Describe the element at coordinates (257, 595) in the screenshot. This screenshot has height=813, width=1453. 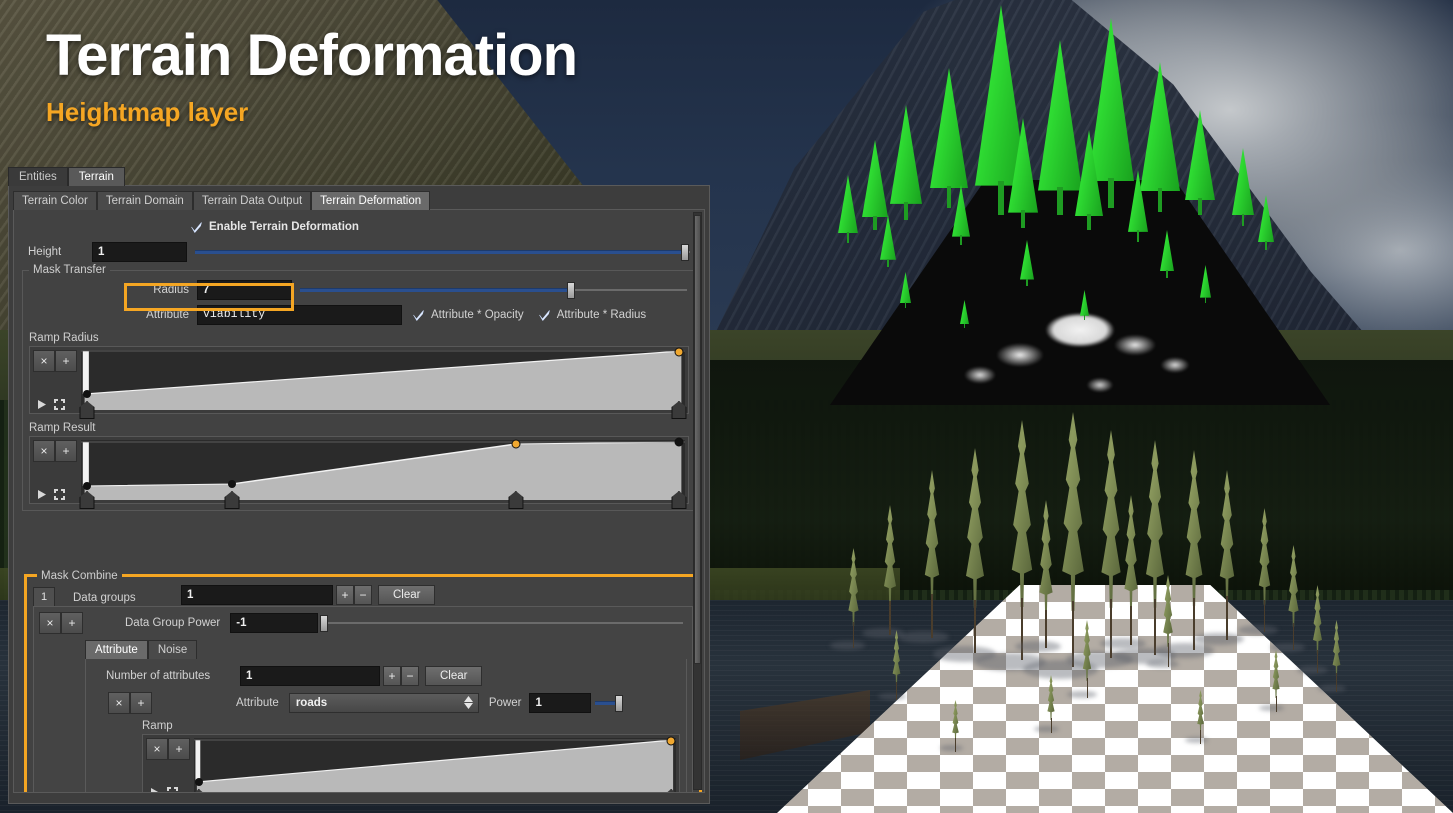
I see `data-groups-input: 1` at that location.